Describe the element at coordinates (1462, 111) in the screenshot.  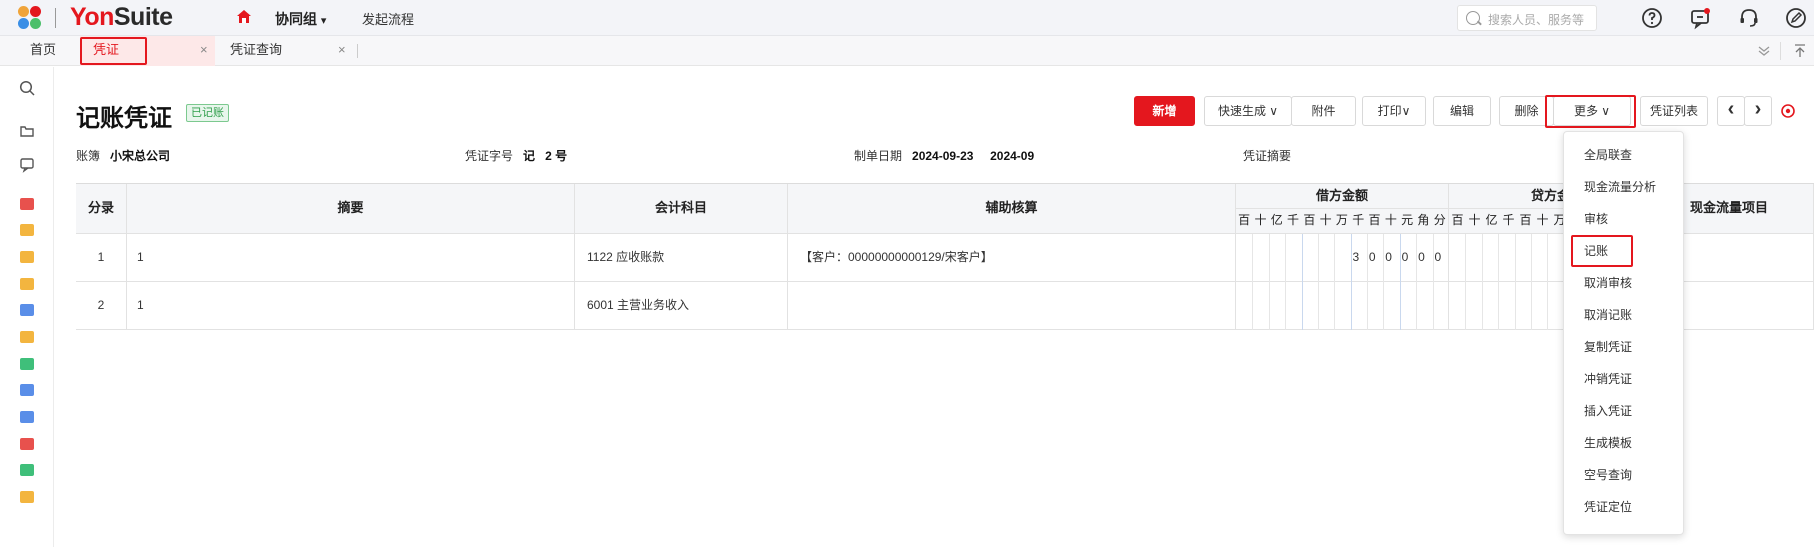
I see `edit-button: 编辑` at that location.